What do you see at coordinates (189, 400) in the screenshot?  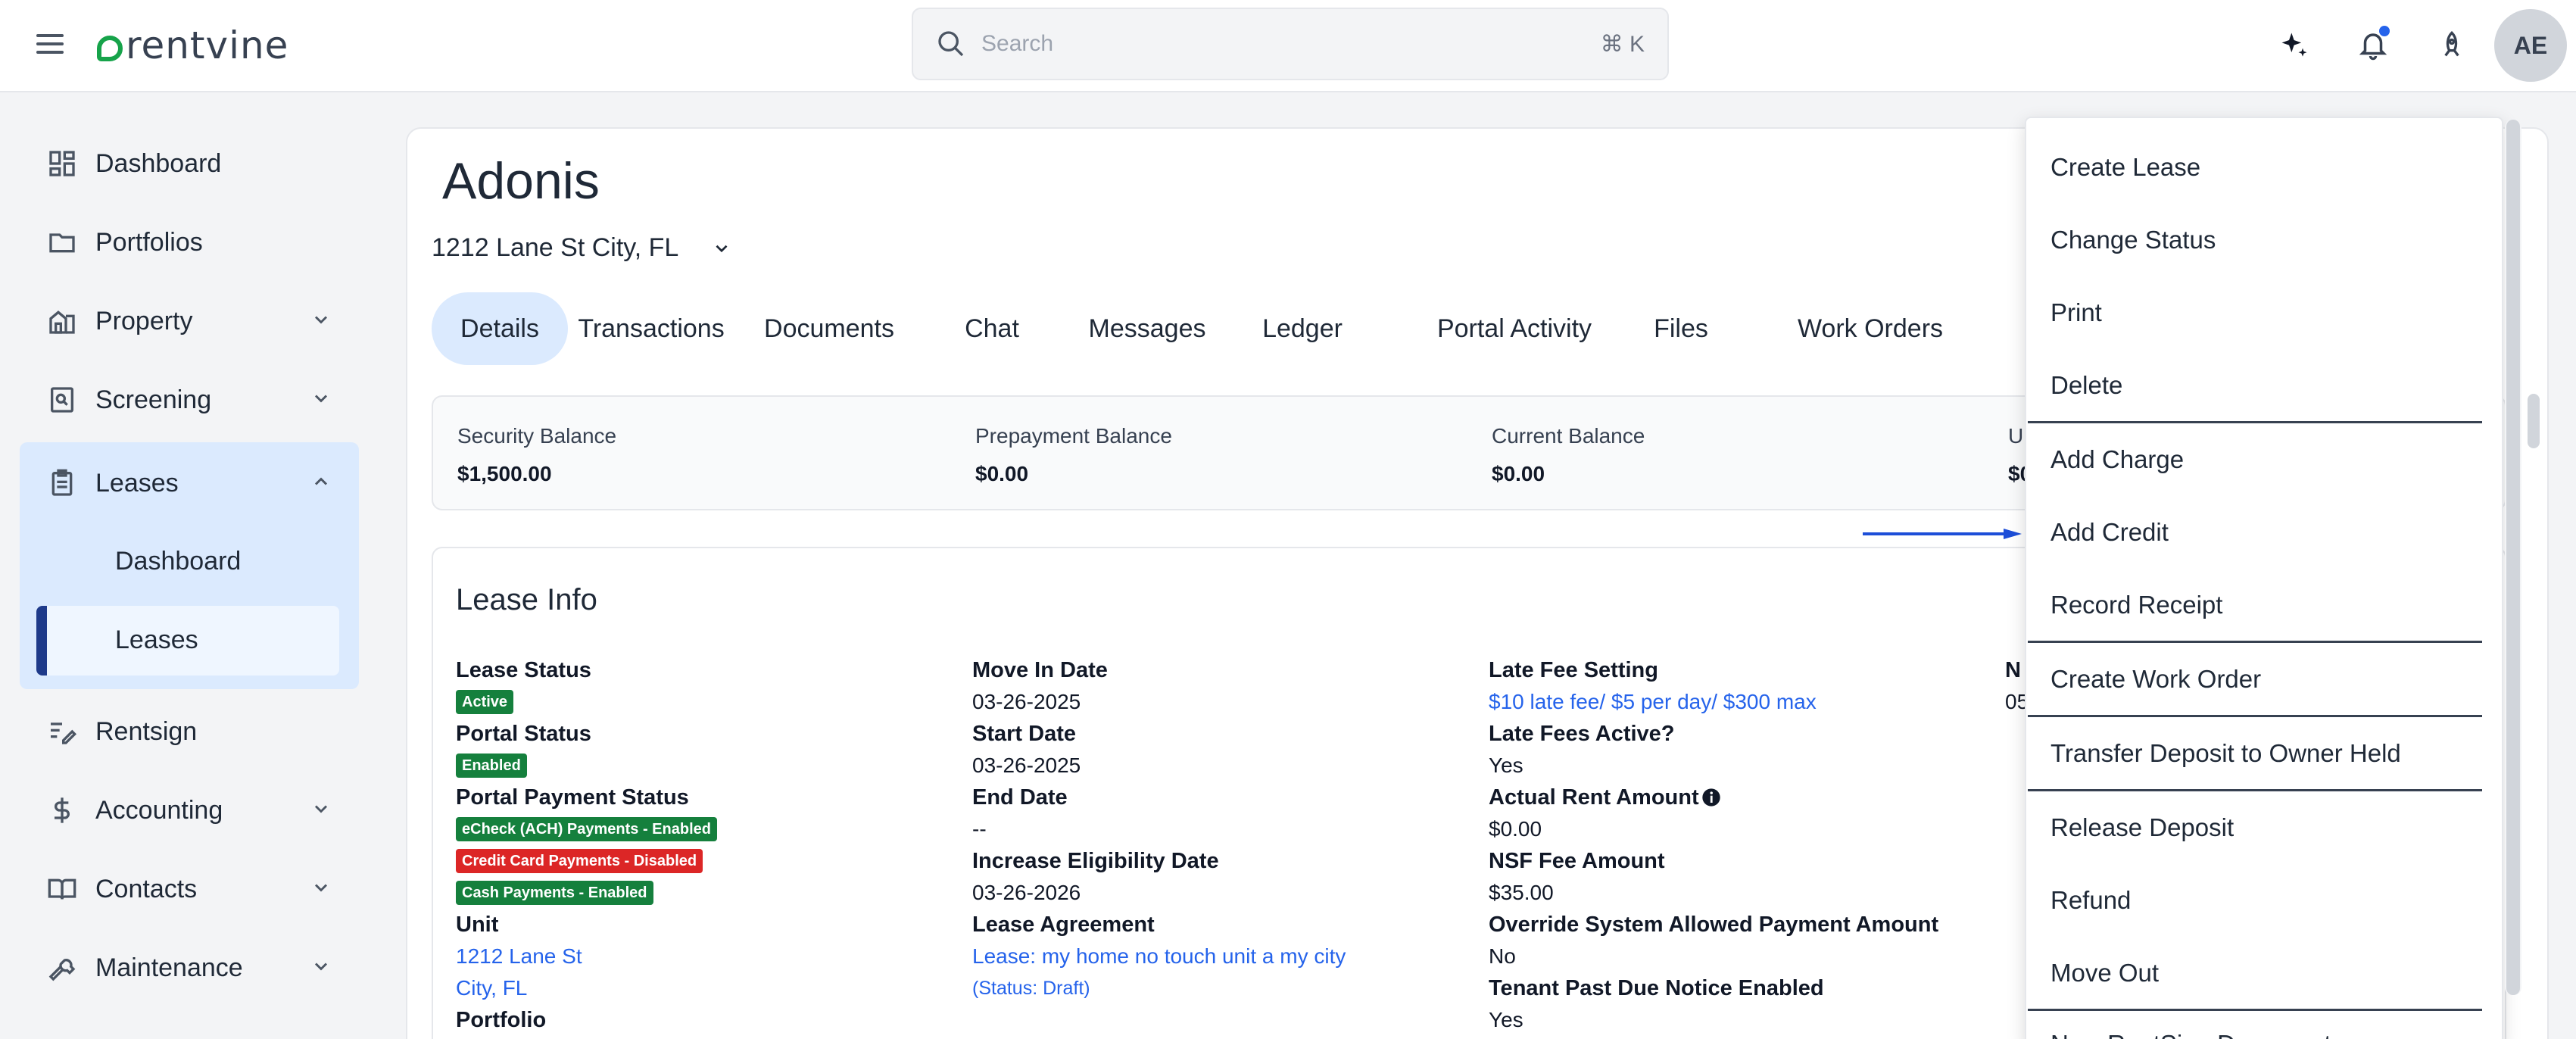 I see `sidebar-item-screening: Screening` at bounding box center [189, 400].